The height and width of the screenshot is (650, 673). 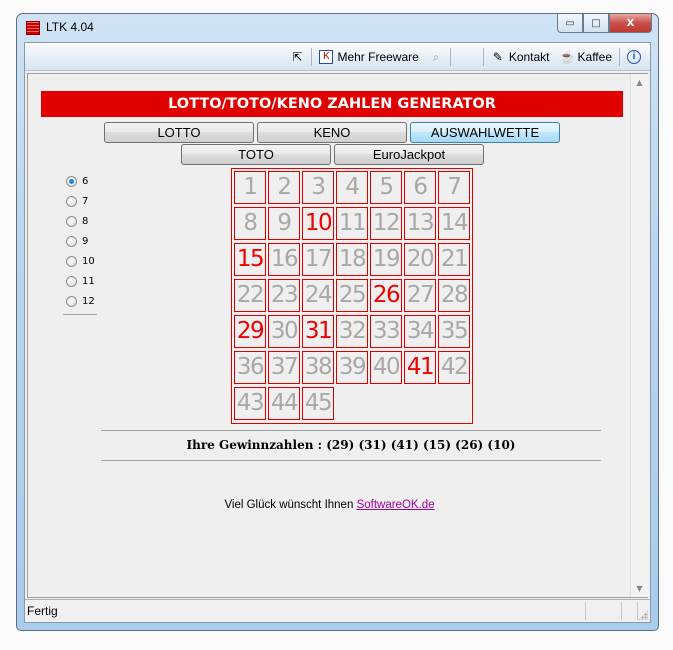 I want to click on auswahlwette-button: AUSWAHLWETTE, so click(x=485, y=132).